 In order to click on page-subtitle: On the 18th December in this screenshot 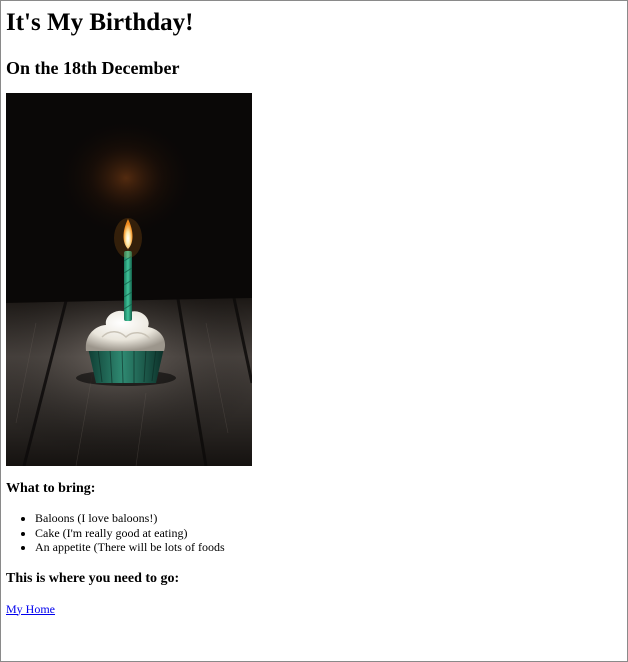, I will do `click(93, 68)`.